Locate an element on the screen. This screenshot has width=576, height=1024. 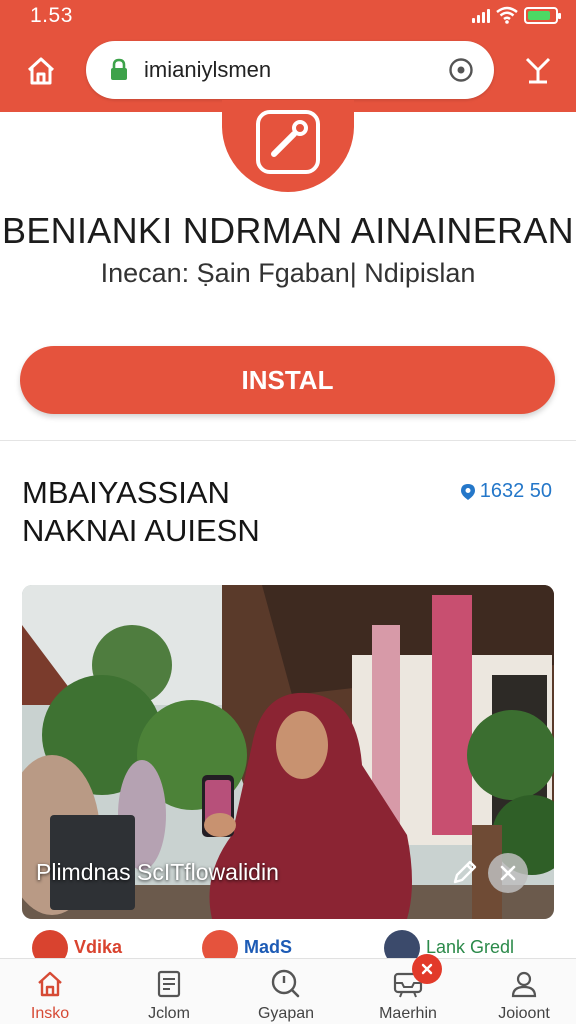
pencil-icon is located at coordinates (289, 138).